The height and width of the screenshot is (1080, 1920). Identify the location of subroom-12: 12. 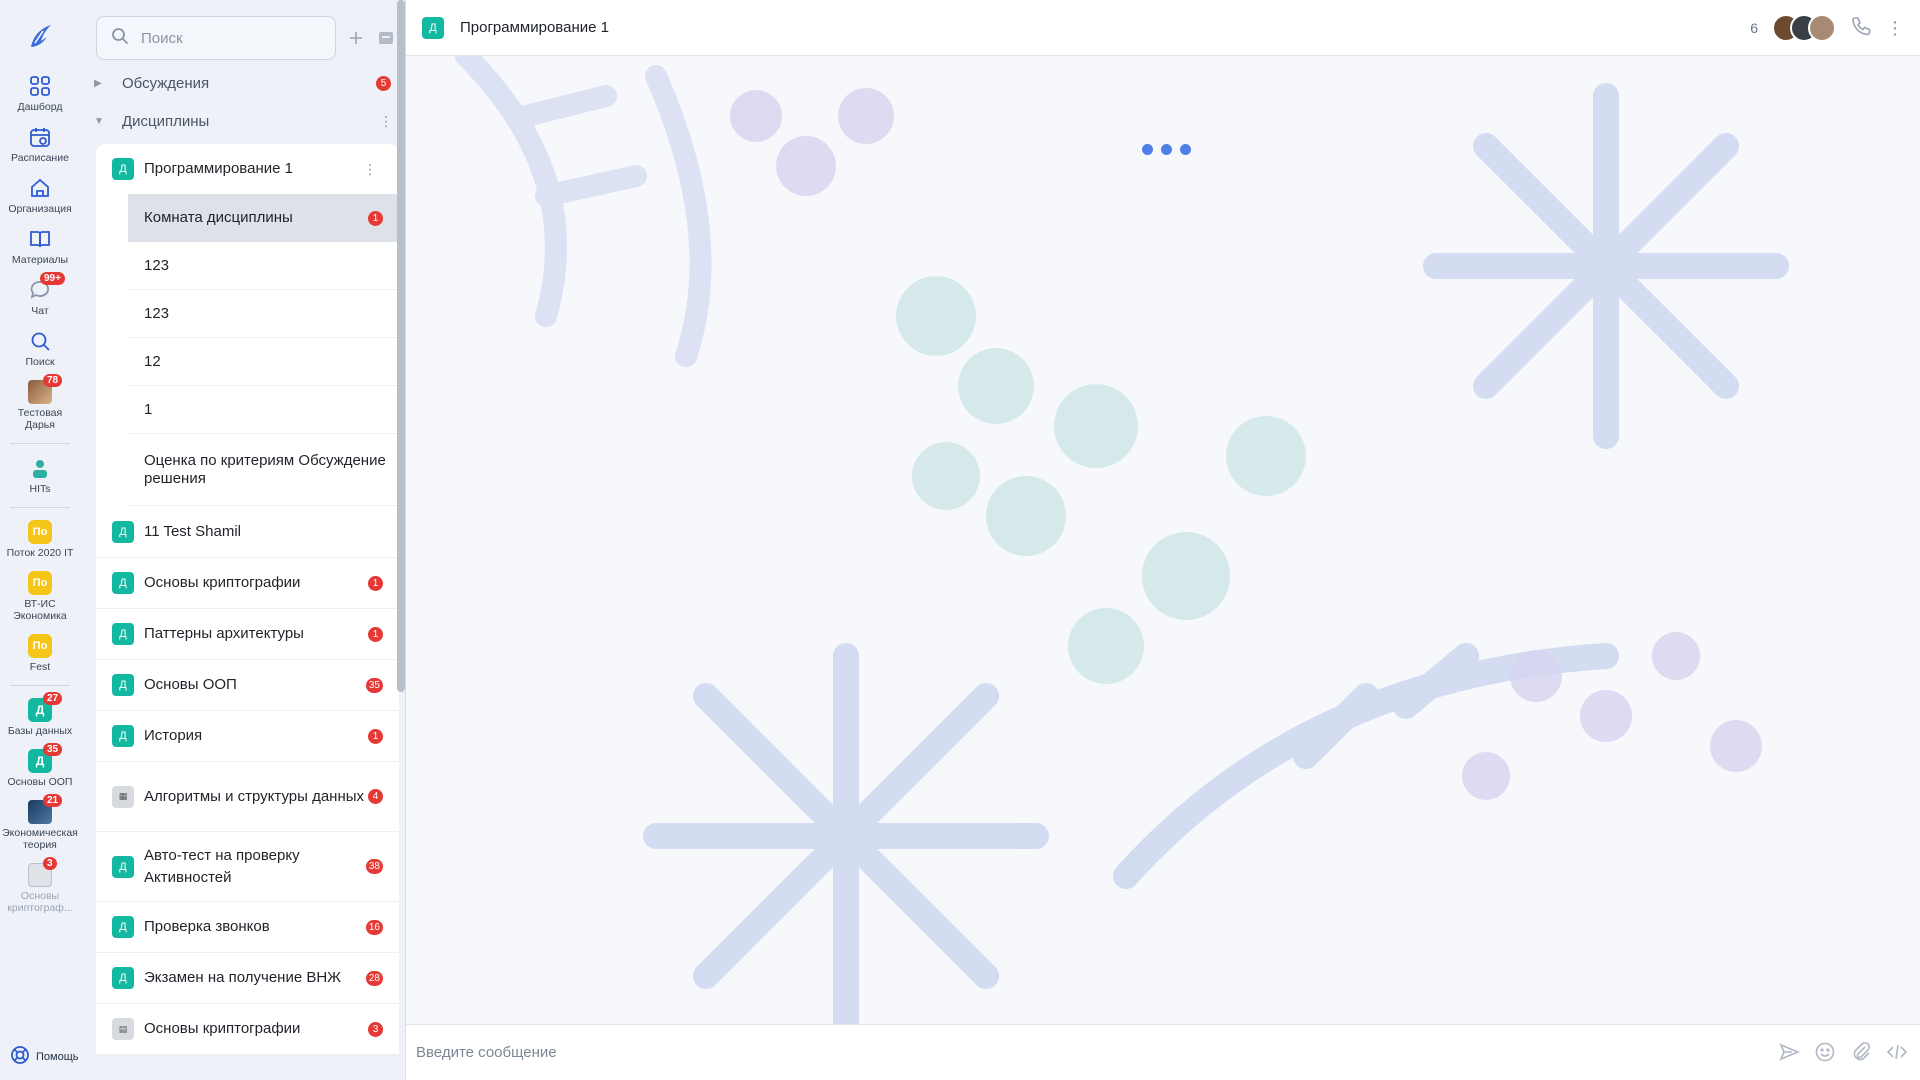
(263, 362).